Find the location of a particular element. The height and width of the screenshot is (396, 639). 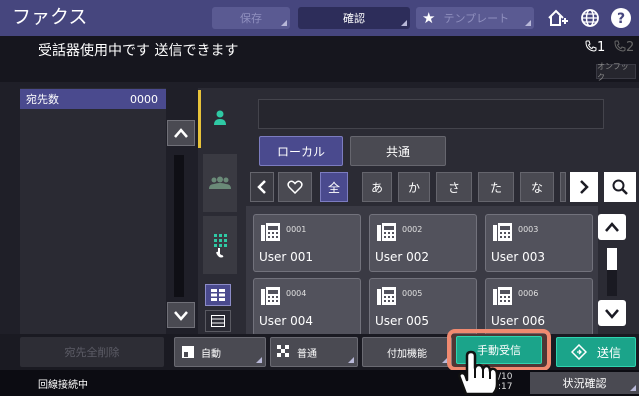

chevron-up-icon is located at coordinates (612, 227).